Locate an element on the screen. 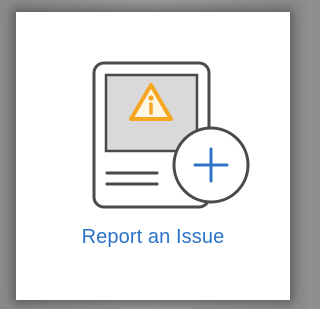 This screenshot has height=309, width=320. report-issue-label: Report an Issue is located at coordinates (153, 237).